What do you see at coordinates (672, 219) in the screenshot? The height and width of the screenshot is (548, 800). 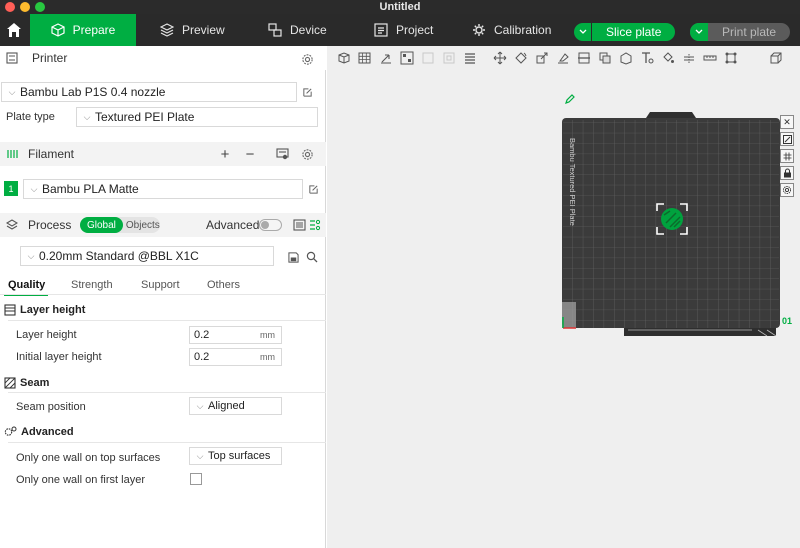 I see `model-object` at bounding box center [672, 219].